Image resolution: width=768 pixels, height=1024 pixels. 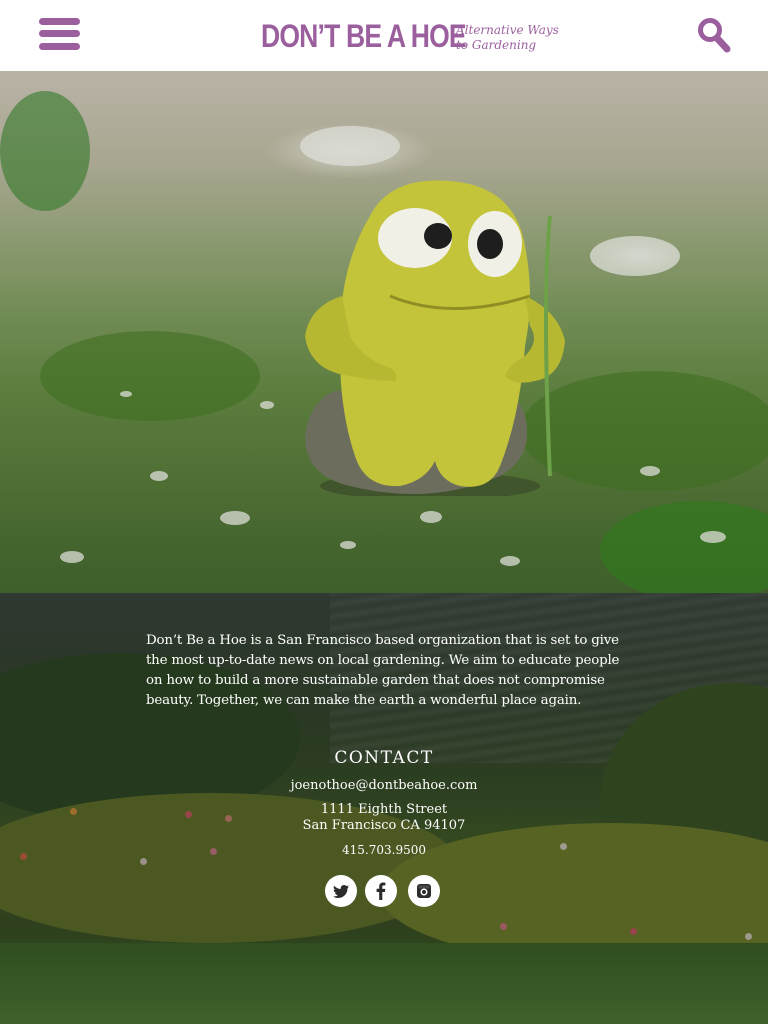 I want to click on instagram-icon, so click(x=424, y=891).